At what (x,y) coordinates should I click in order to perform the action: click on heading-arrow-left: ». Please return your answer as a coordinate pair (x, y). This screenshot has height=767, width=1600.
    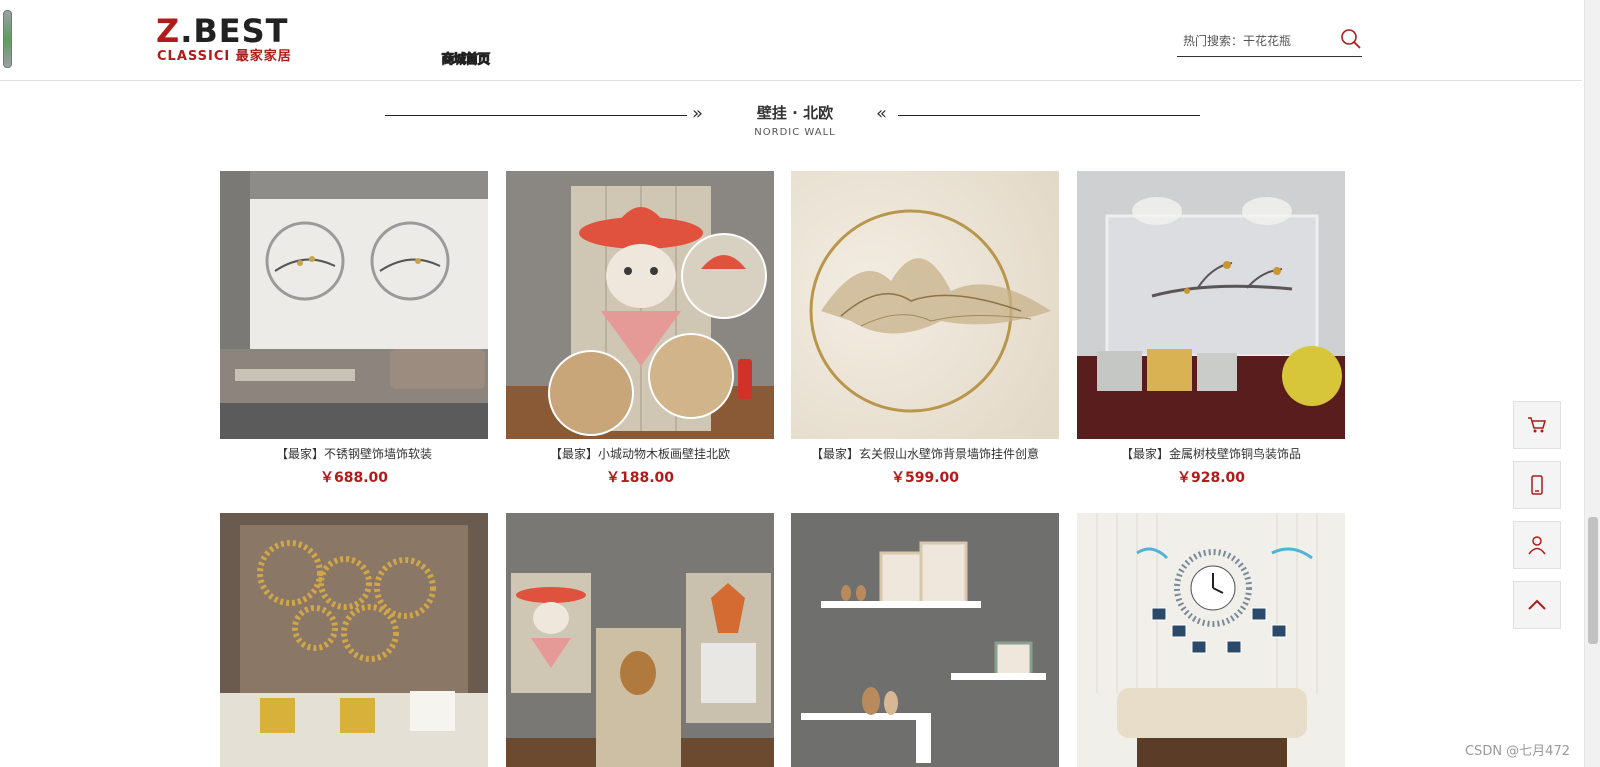
    Looking at the image, I should click on (698, 113).